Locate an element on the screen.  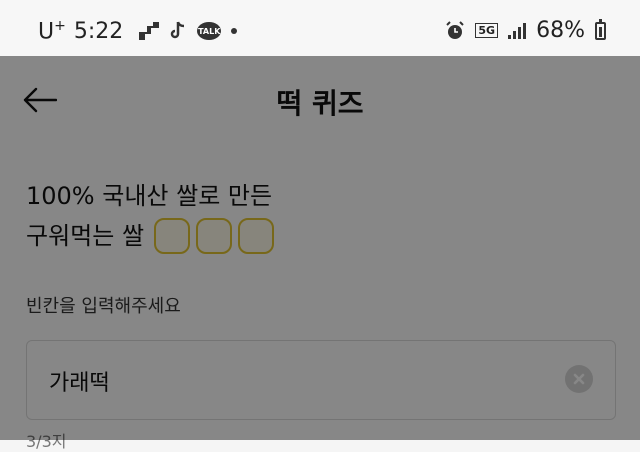
clear-icon is located at coordinates (579, 379).